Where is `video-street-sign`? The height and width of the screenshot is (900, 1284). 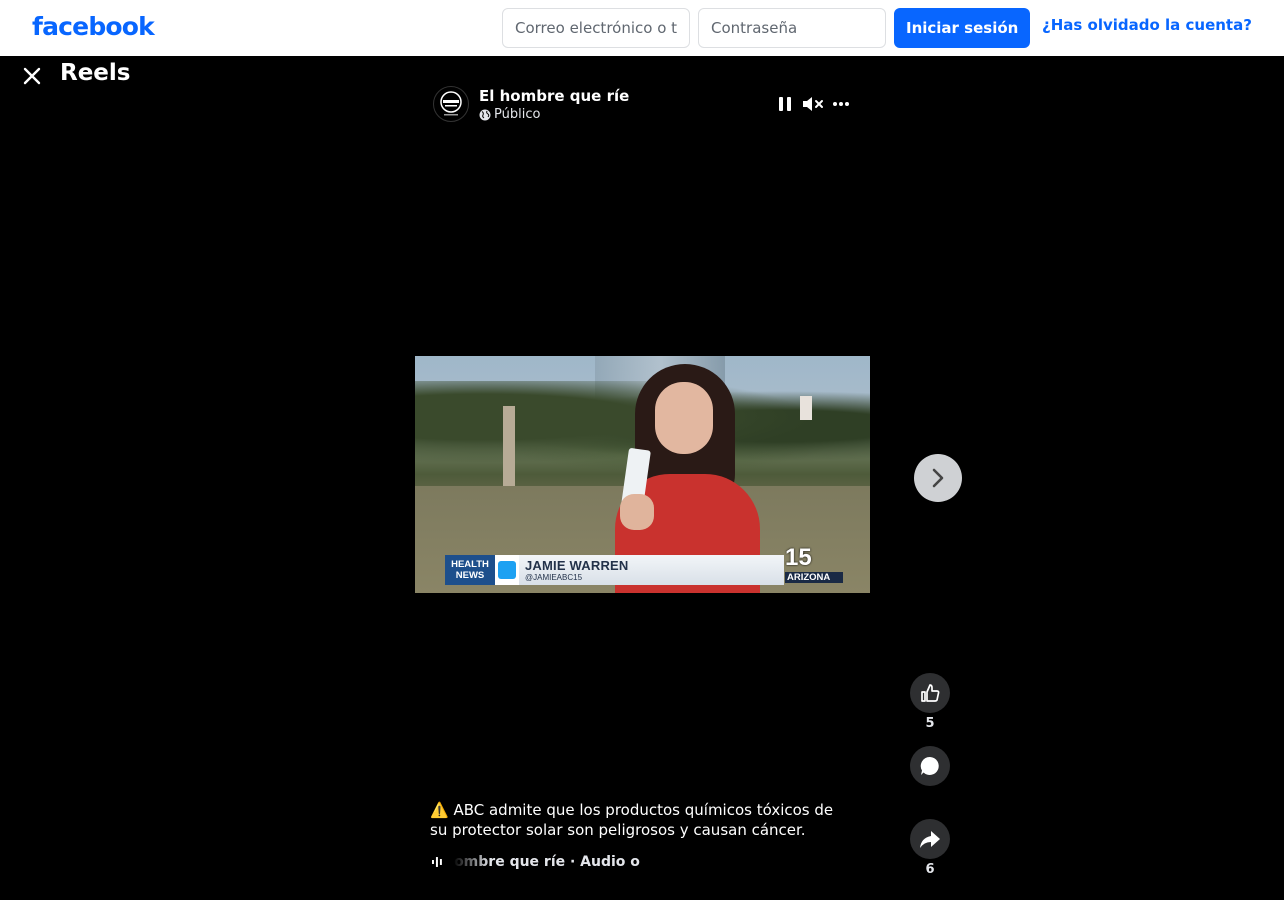 video-street-sign is located at coordinates (806, 408).